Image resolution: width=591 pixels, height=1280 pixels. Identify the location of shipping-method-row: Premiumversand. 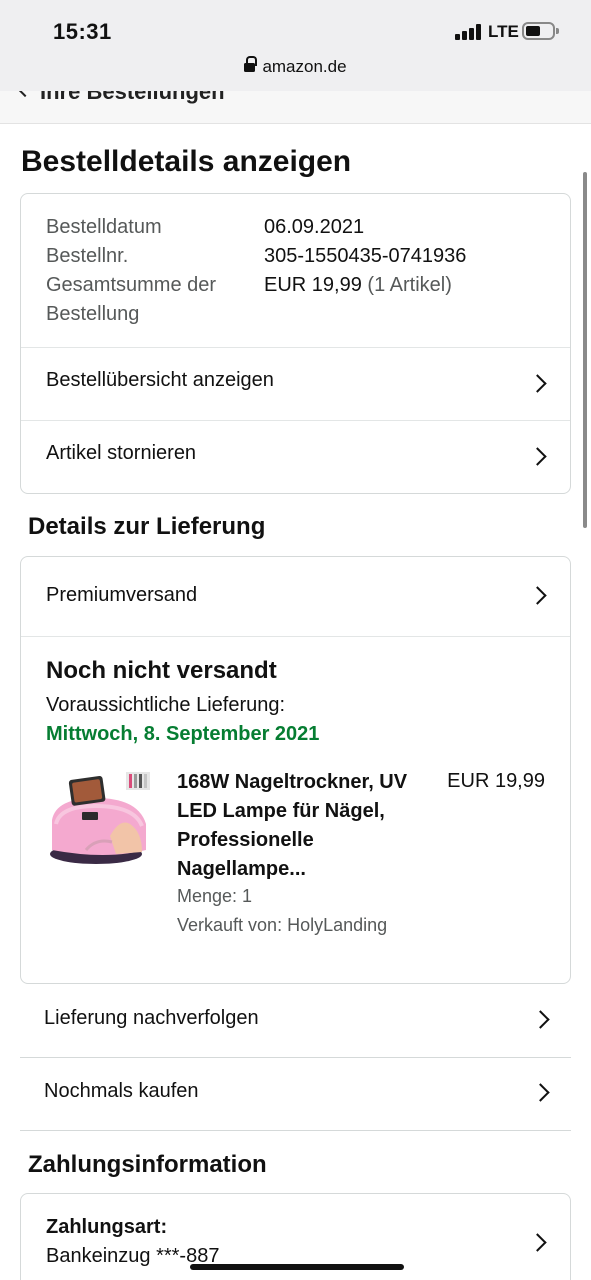
(295, 596).